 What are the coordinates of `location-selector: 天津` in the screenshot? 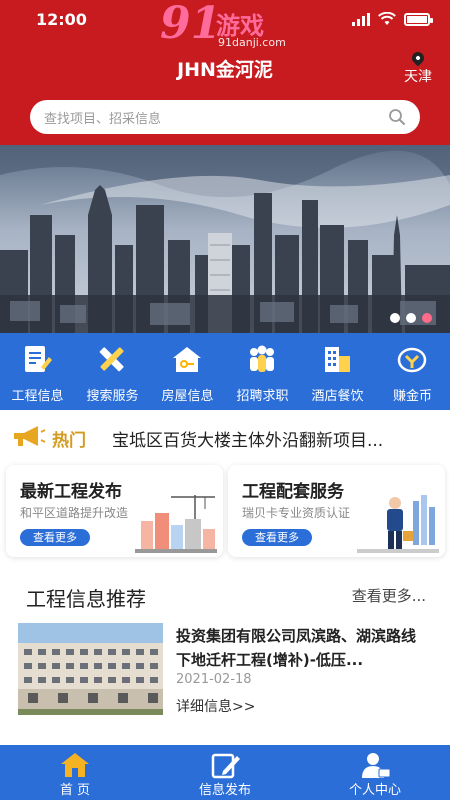 It's located at (418, 67).